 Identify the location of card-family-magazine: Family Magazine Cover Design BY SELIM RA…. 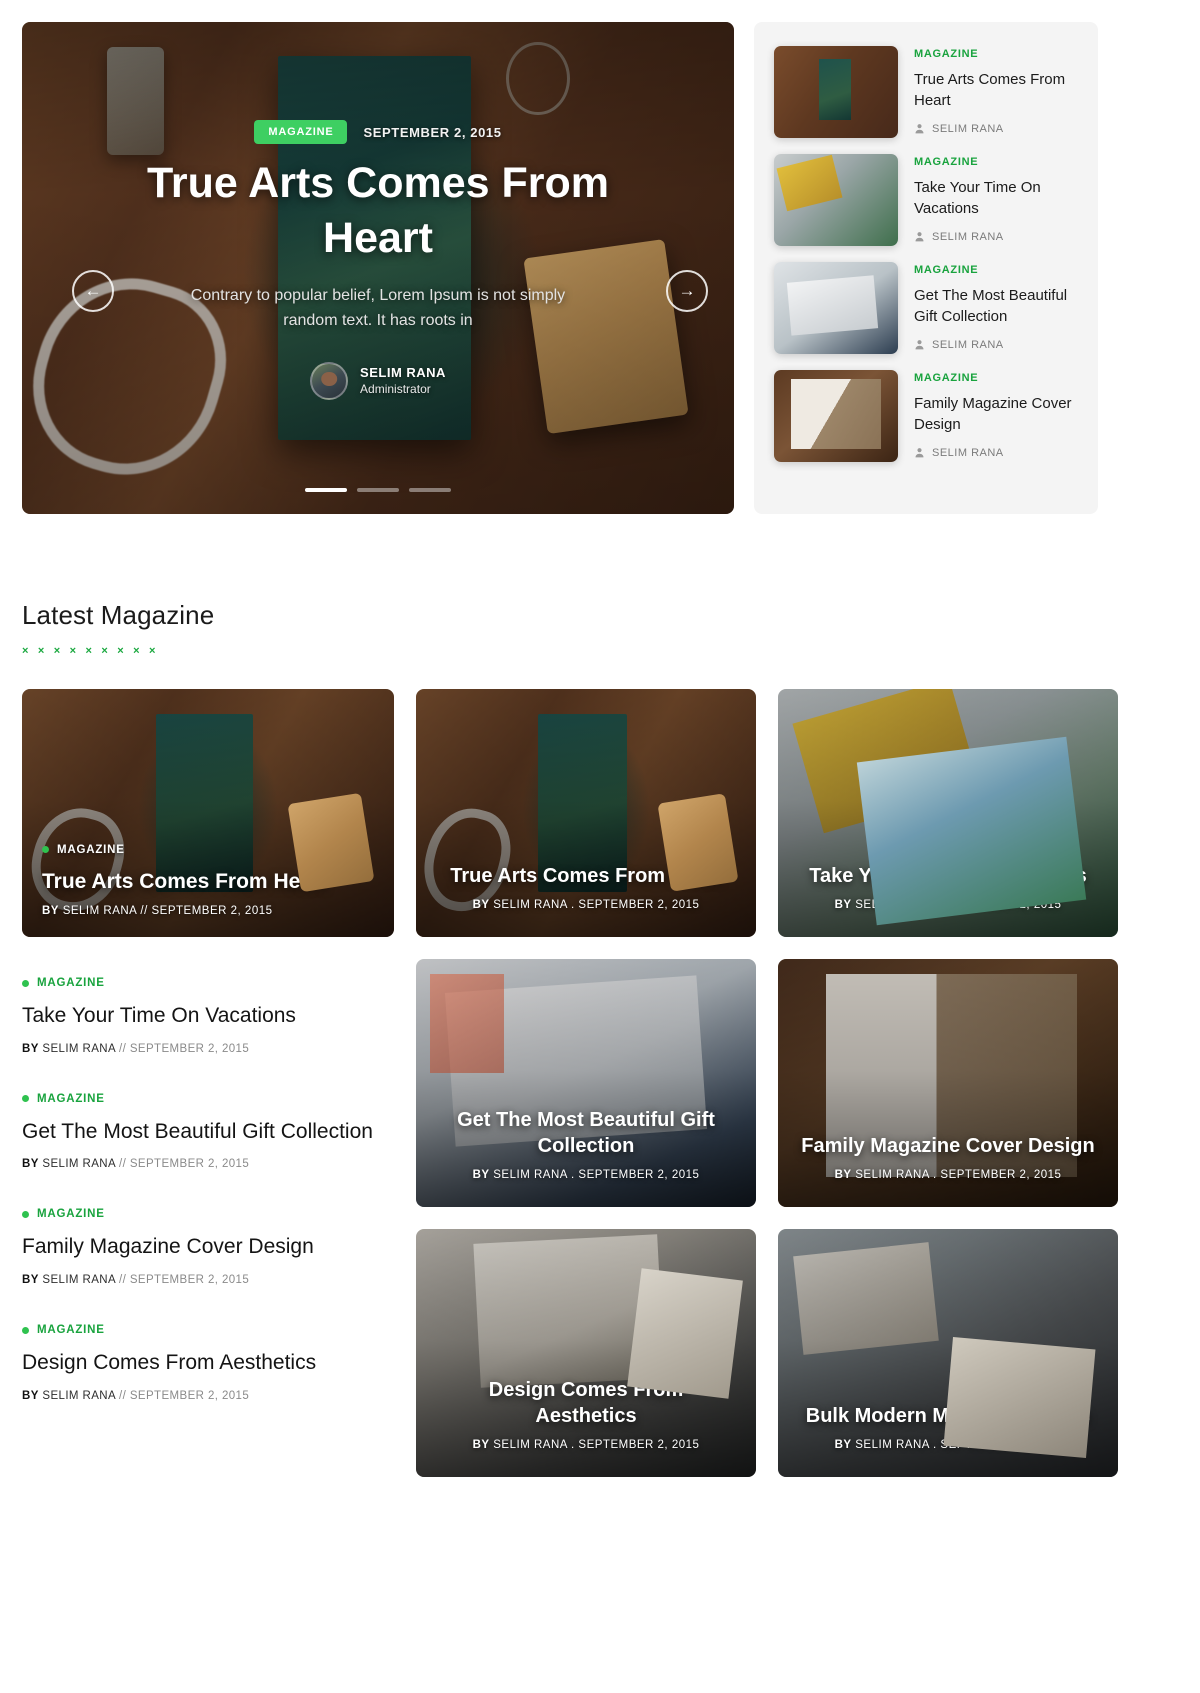
(948, 1083).